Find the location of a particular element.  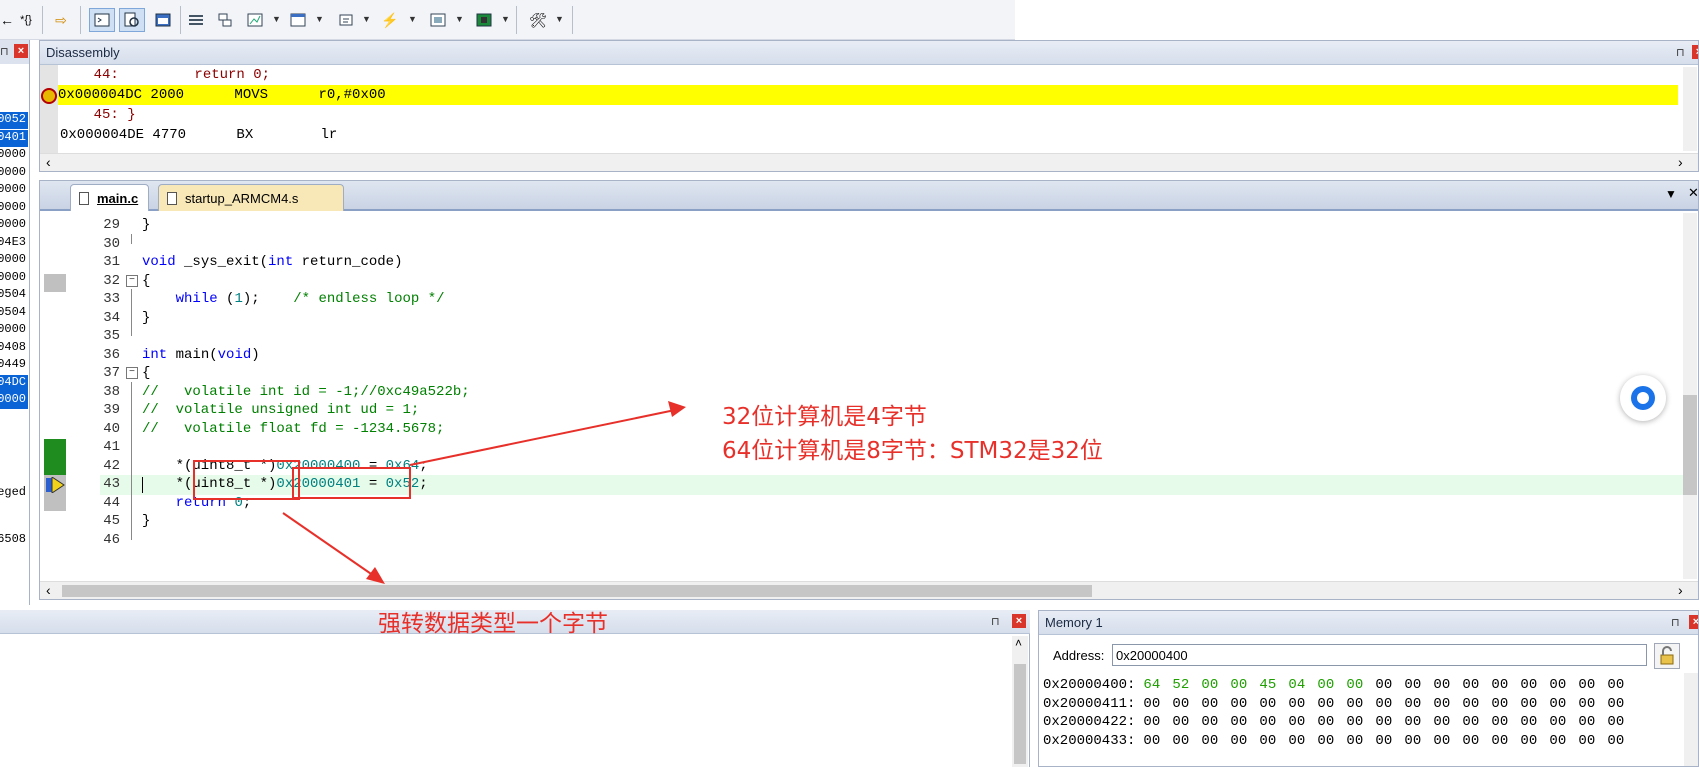

annotation-arrows is located at coordinates (484, 492).